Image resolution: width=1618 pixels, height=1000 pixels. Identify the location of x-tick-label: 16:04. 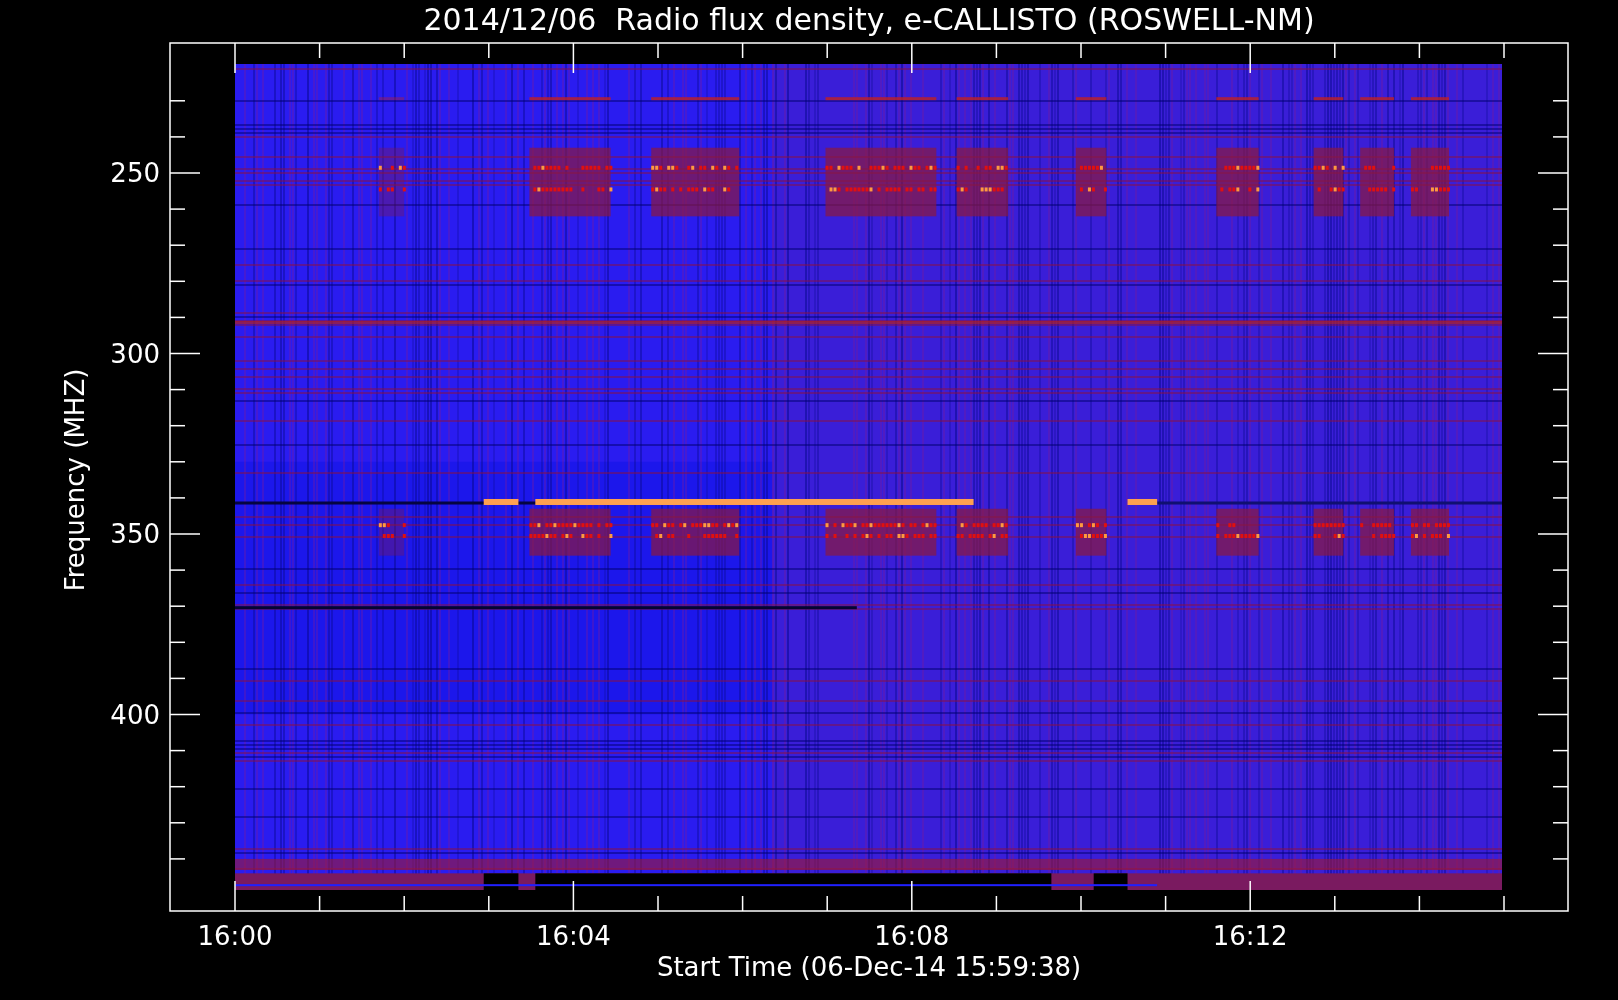
(573, 936).